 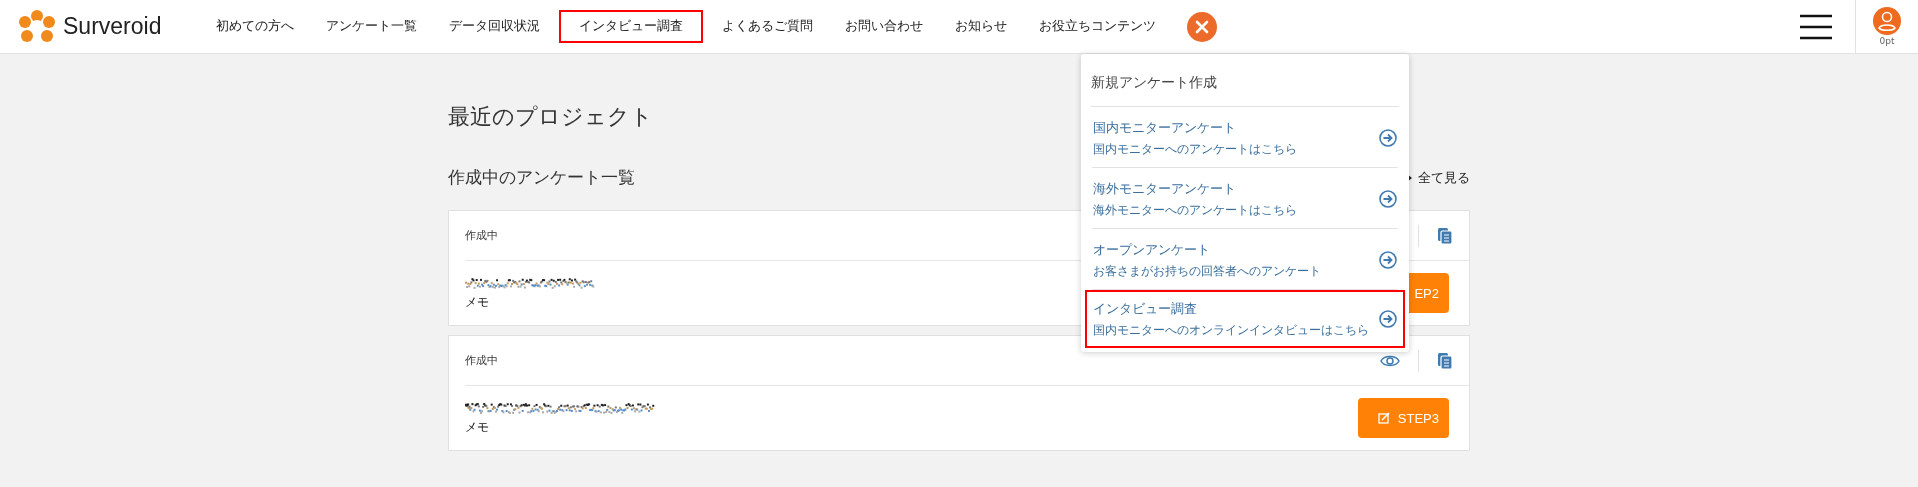 I want to click on section-title: 作成中のアンケート一覧, so click(x=541, y=177).